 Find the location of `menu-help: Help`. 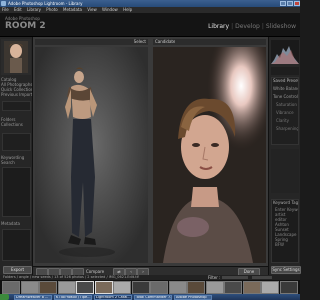

menu-help: Help is located at coordinates (127, 9).